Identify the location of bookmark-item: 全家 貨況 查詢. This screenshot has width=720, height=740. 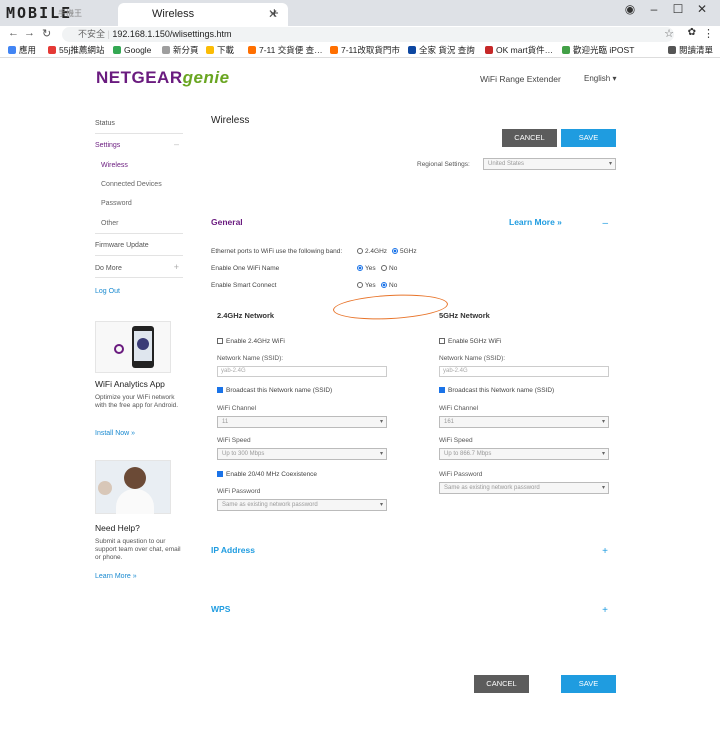
(441, 50).